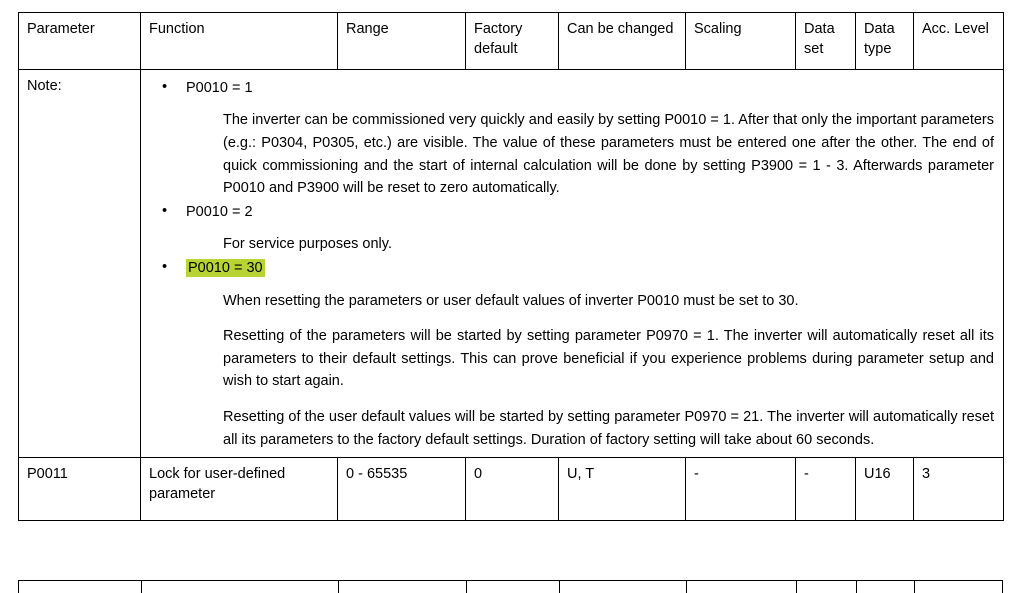  I want to click on column-header-range: Range, so click(401, 41).